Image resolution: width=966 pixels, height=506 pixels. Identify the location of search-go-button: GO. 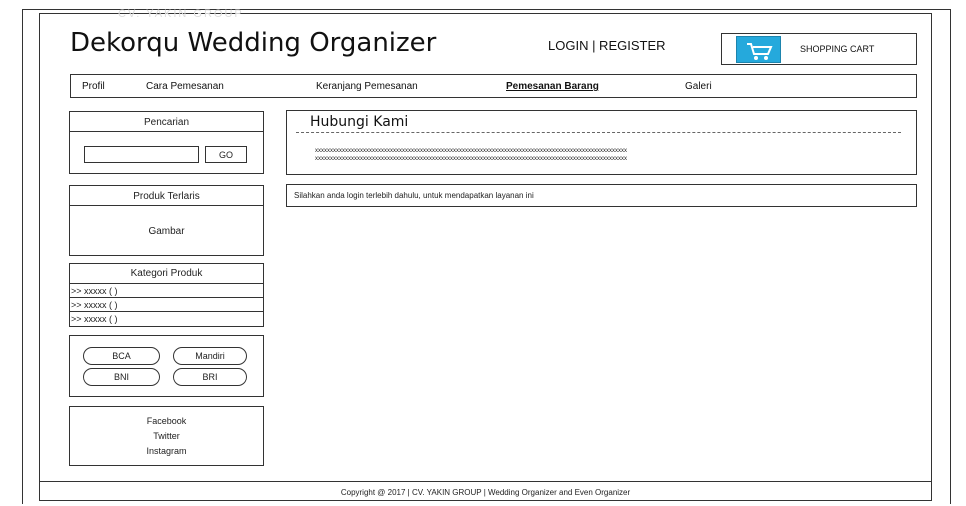
(226, 154).